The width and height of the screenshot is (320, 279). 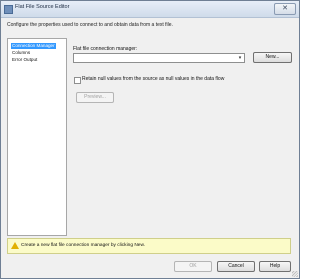 I want to click on title-bar: Flat File Source Editor ✕, so click(x=150, y=9).